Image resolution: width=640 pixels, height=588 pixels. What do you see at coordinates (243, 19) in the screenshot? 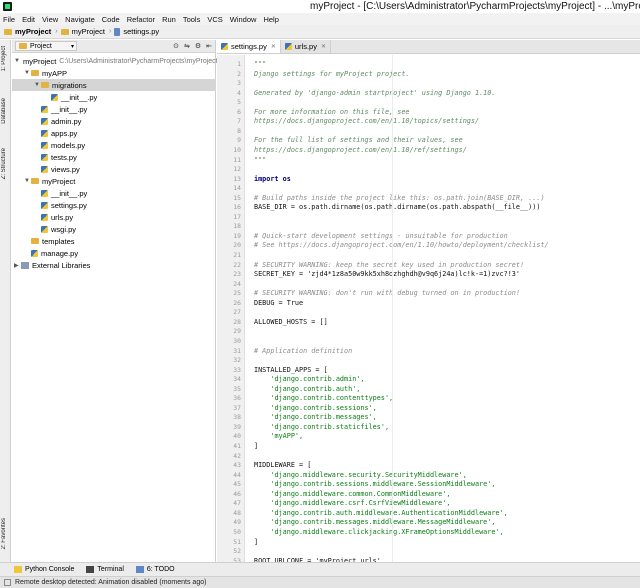
I see `menu-window: Window` at bounding box center [243, 19].